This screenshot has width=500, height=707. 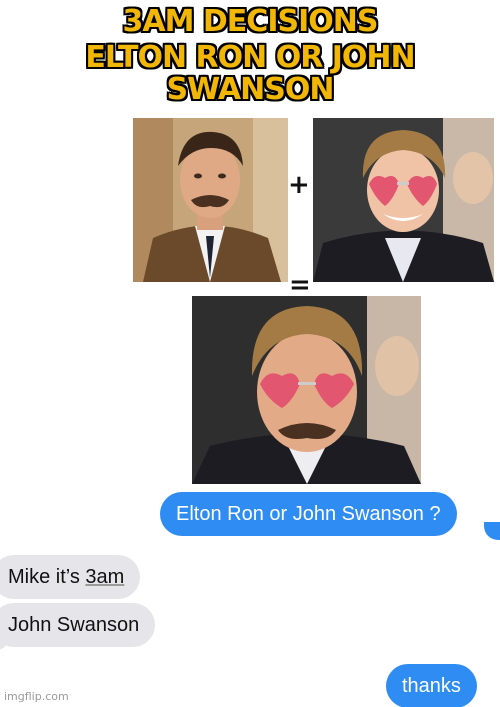 I want to click on message-text: Mike it’s, so click(x=47, y=577).